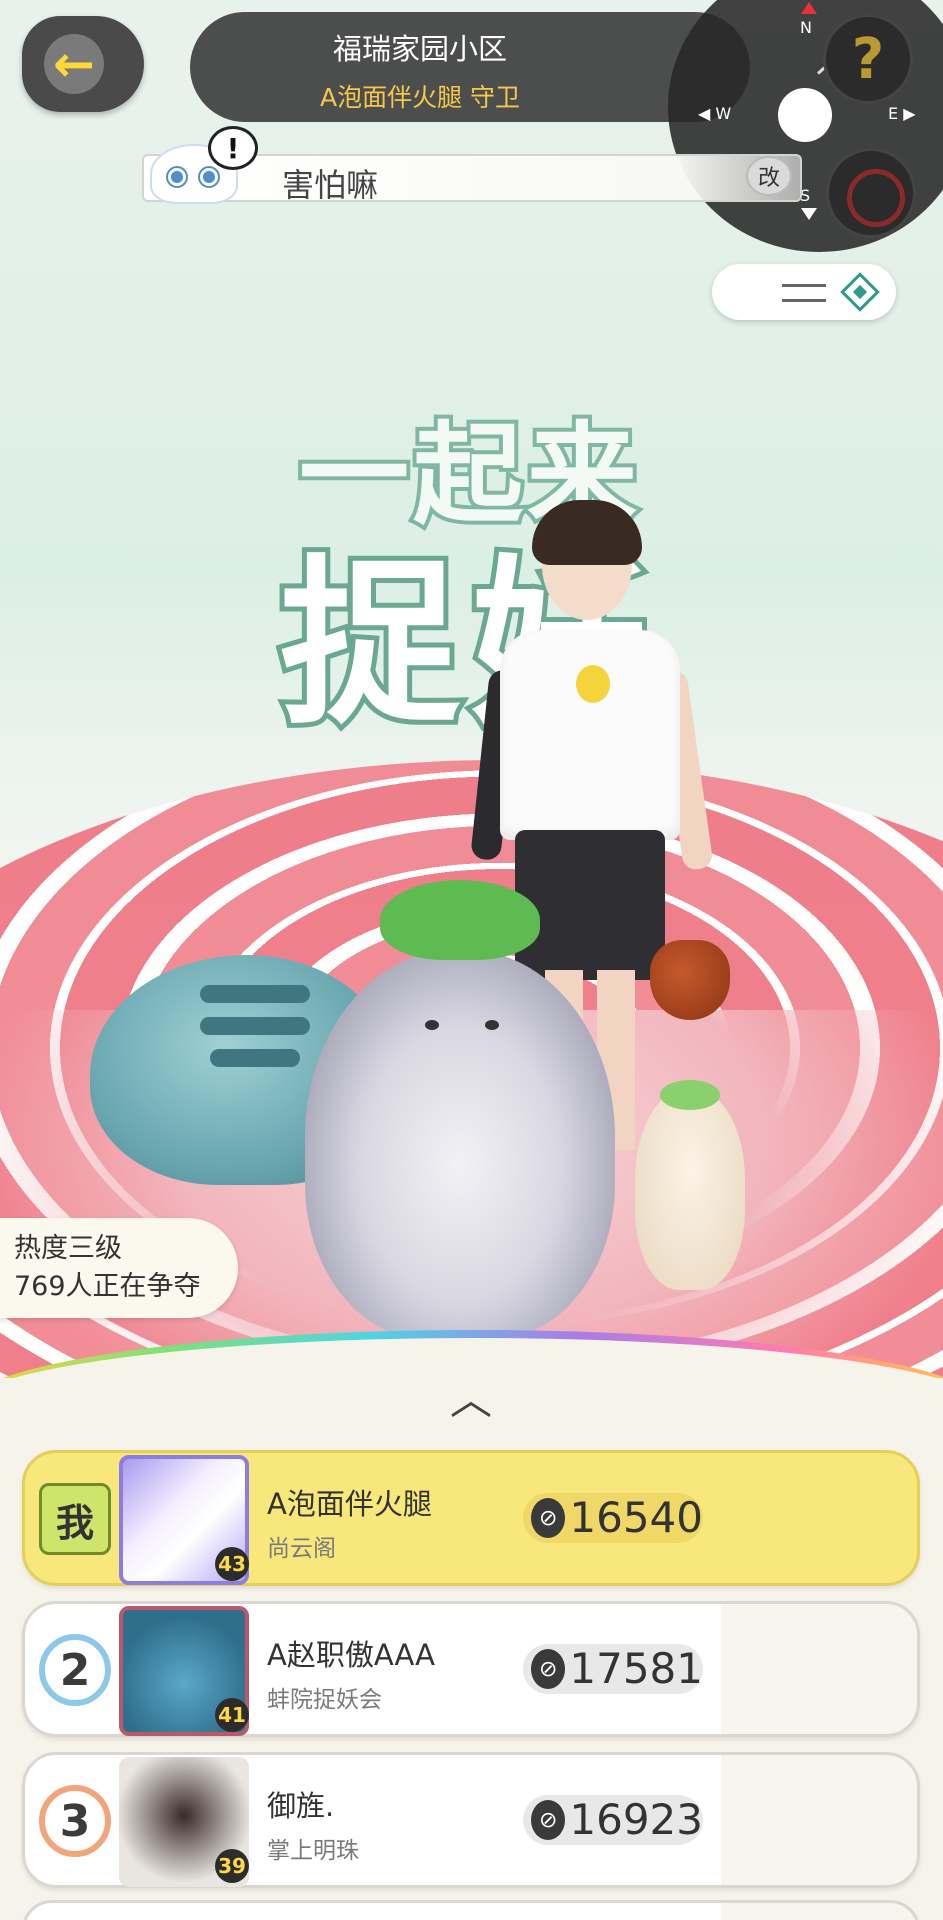  Describe the element at coordinates (232, 1715) in the screenshot. I see `level-badge: 41` at that location.